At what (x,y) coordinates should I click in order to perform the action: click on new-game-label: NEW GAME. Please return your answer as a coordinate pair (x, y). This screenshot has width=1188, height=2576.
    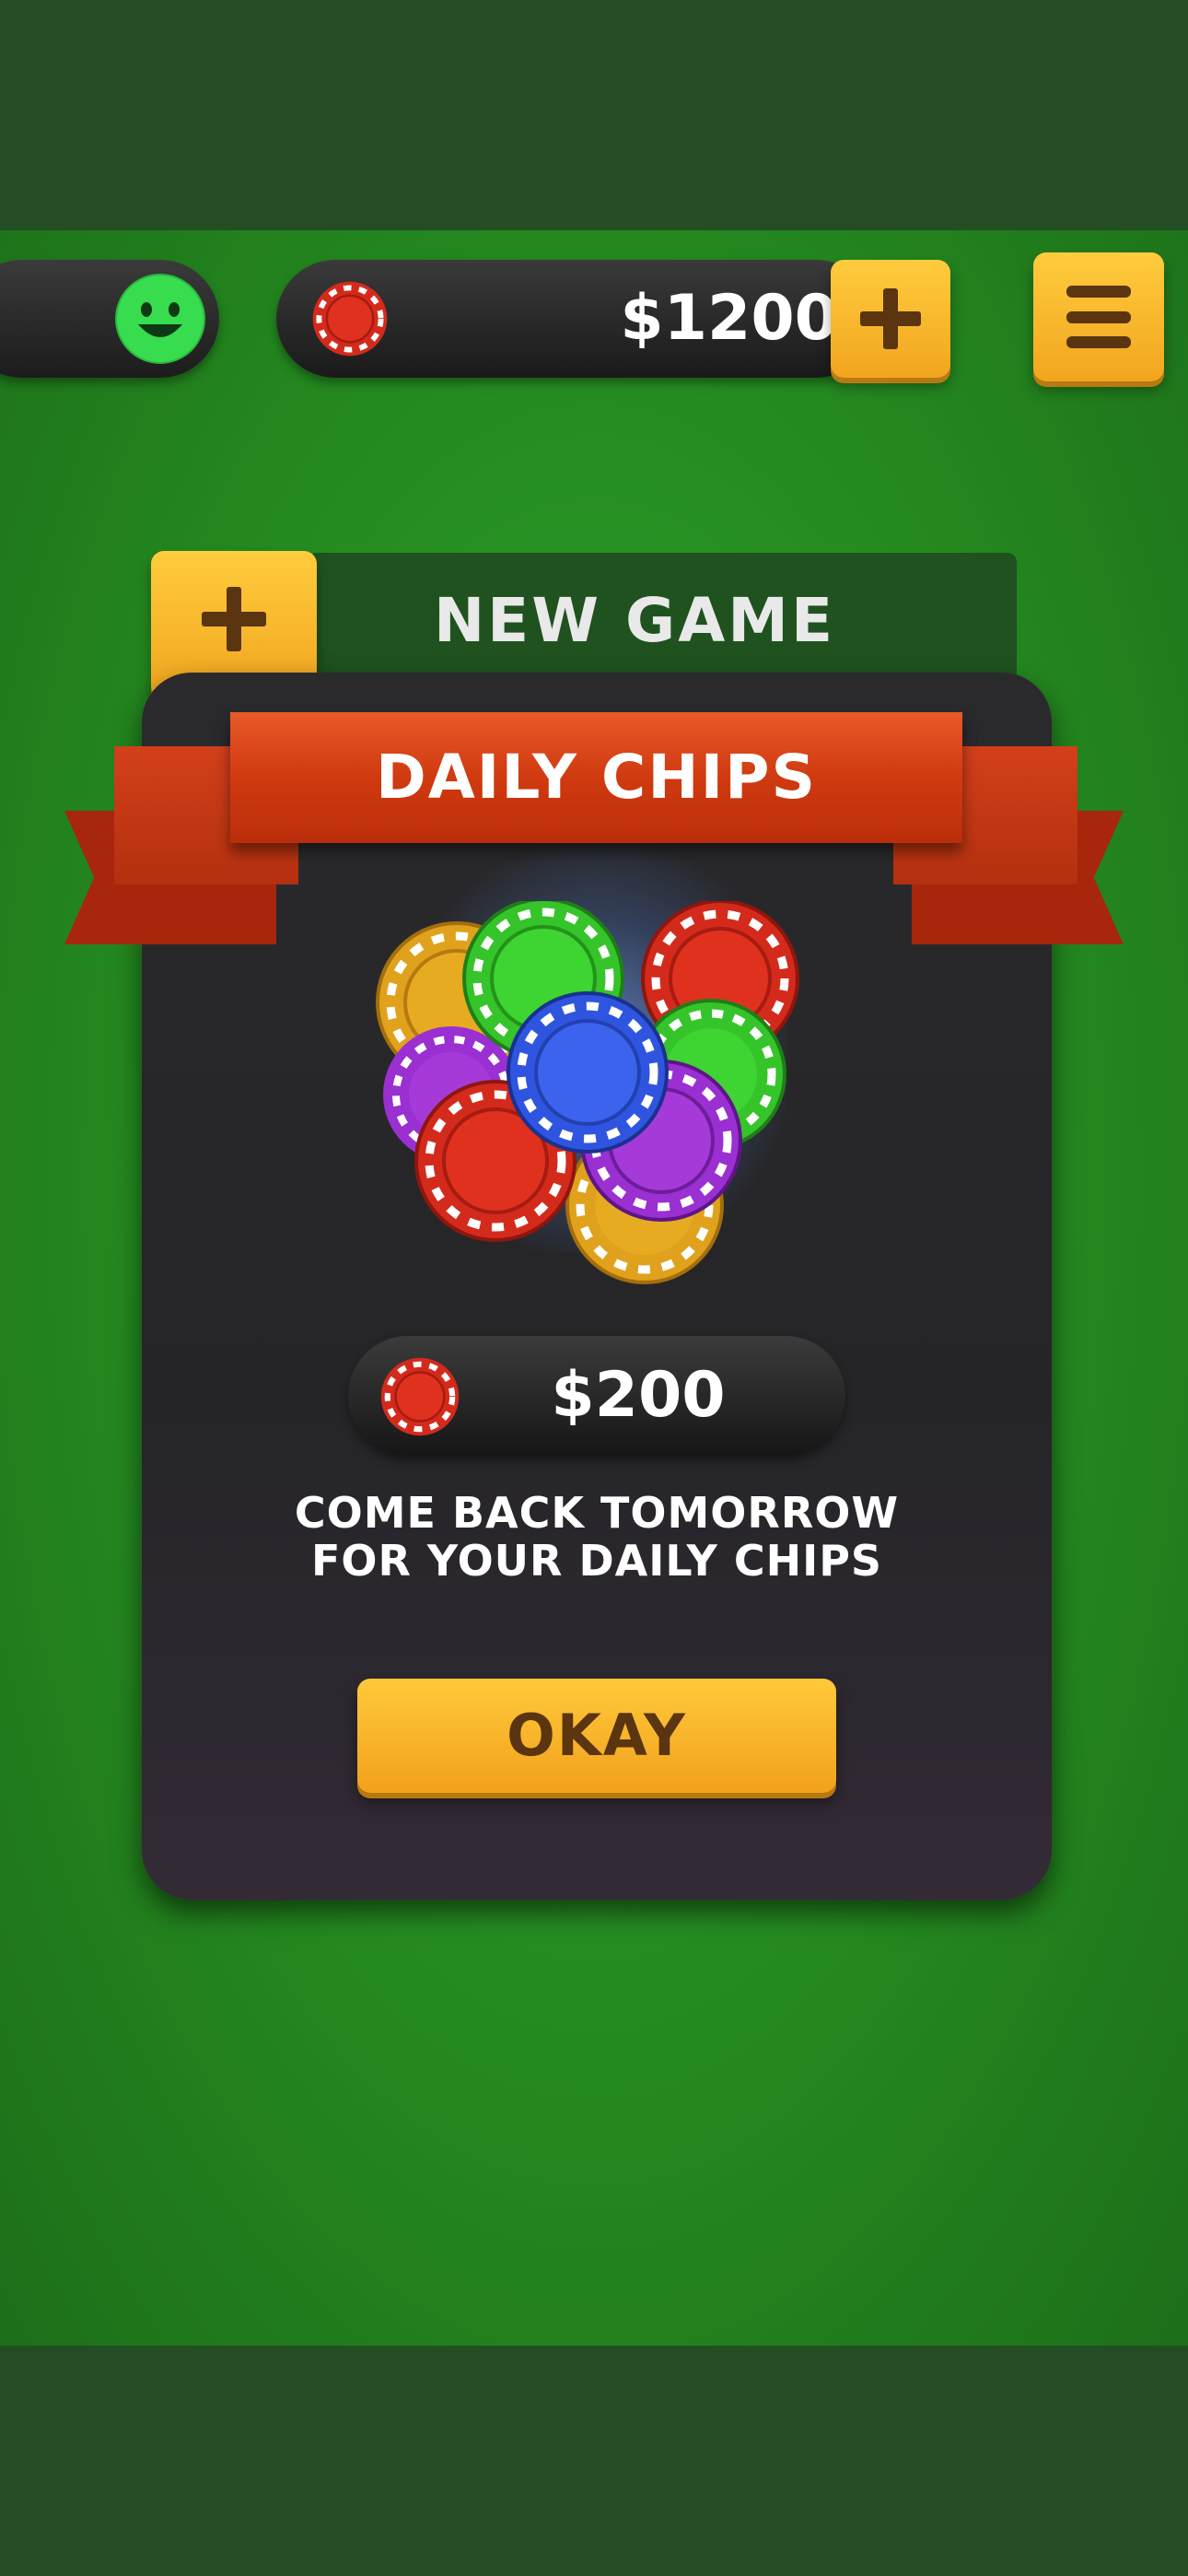
    Looking at the image, I should click on (634, 620).